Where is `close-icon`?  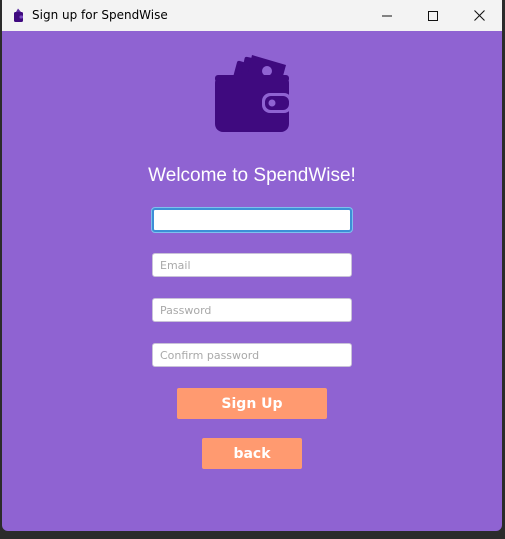
close-icon is located at coordinates (479, 15).